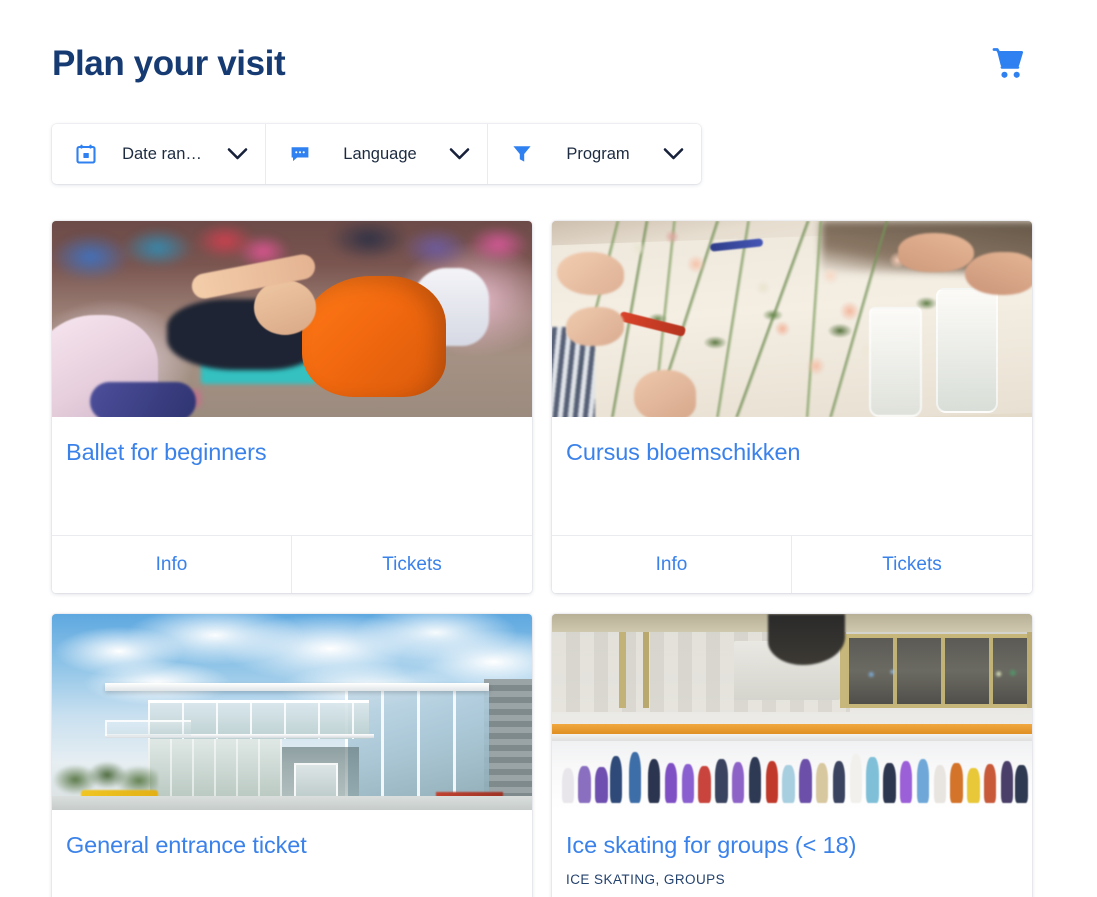 This screenshot has width=1097, height=897. Describe the element at coordinates (292, 453) in the screenshot. I see `card-title-link: Ballet for beginners` at that location.